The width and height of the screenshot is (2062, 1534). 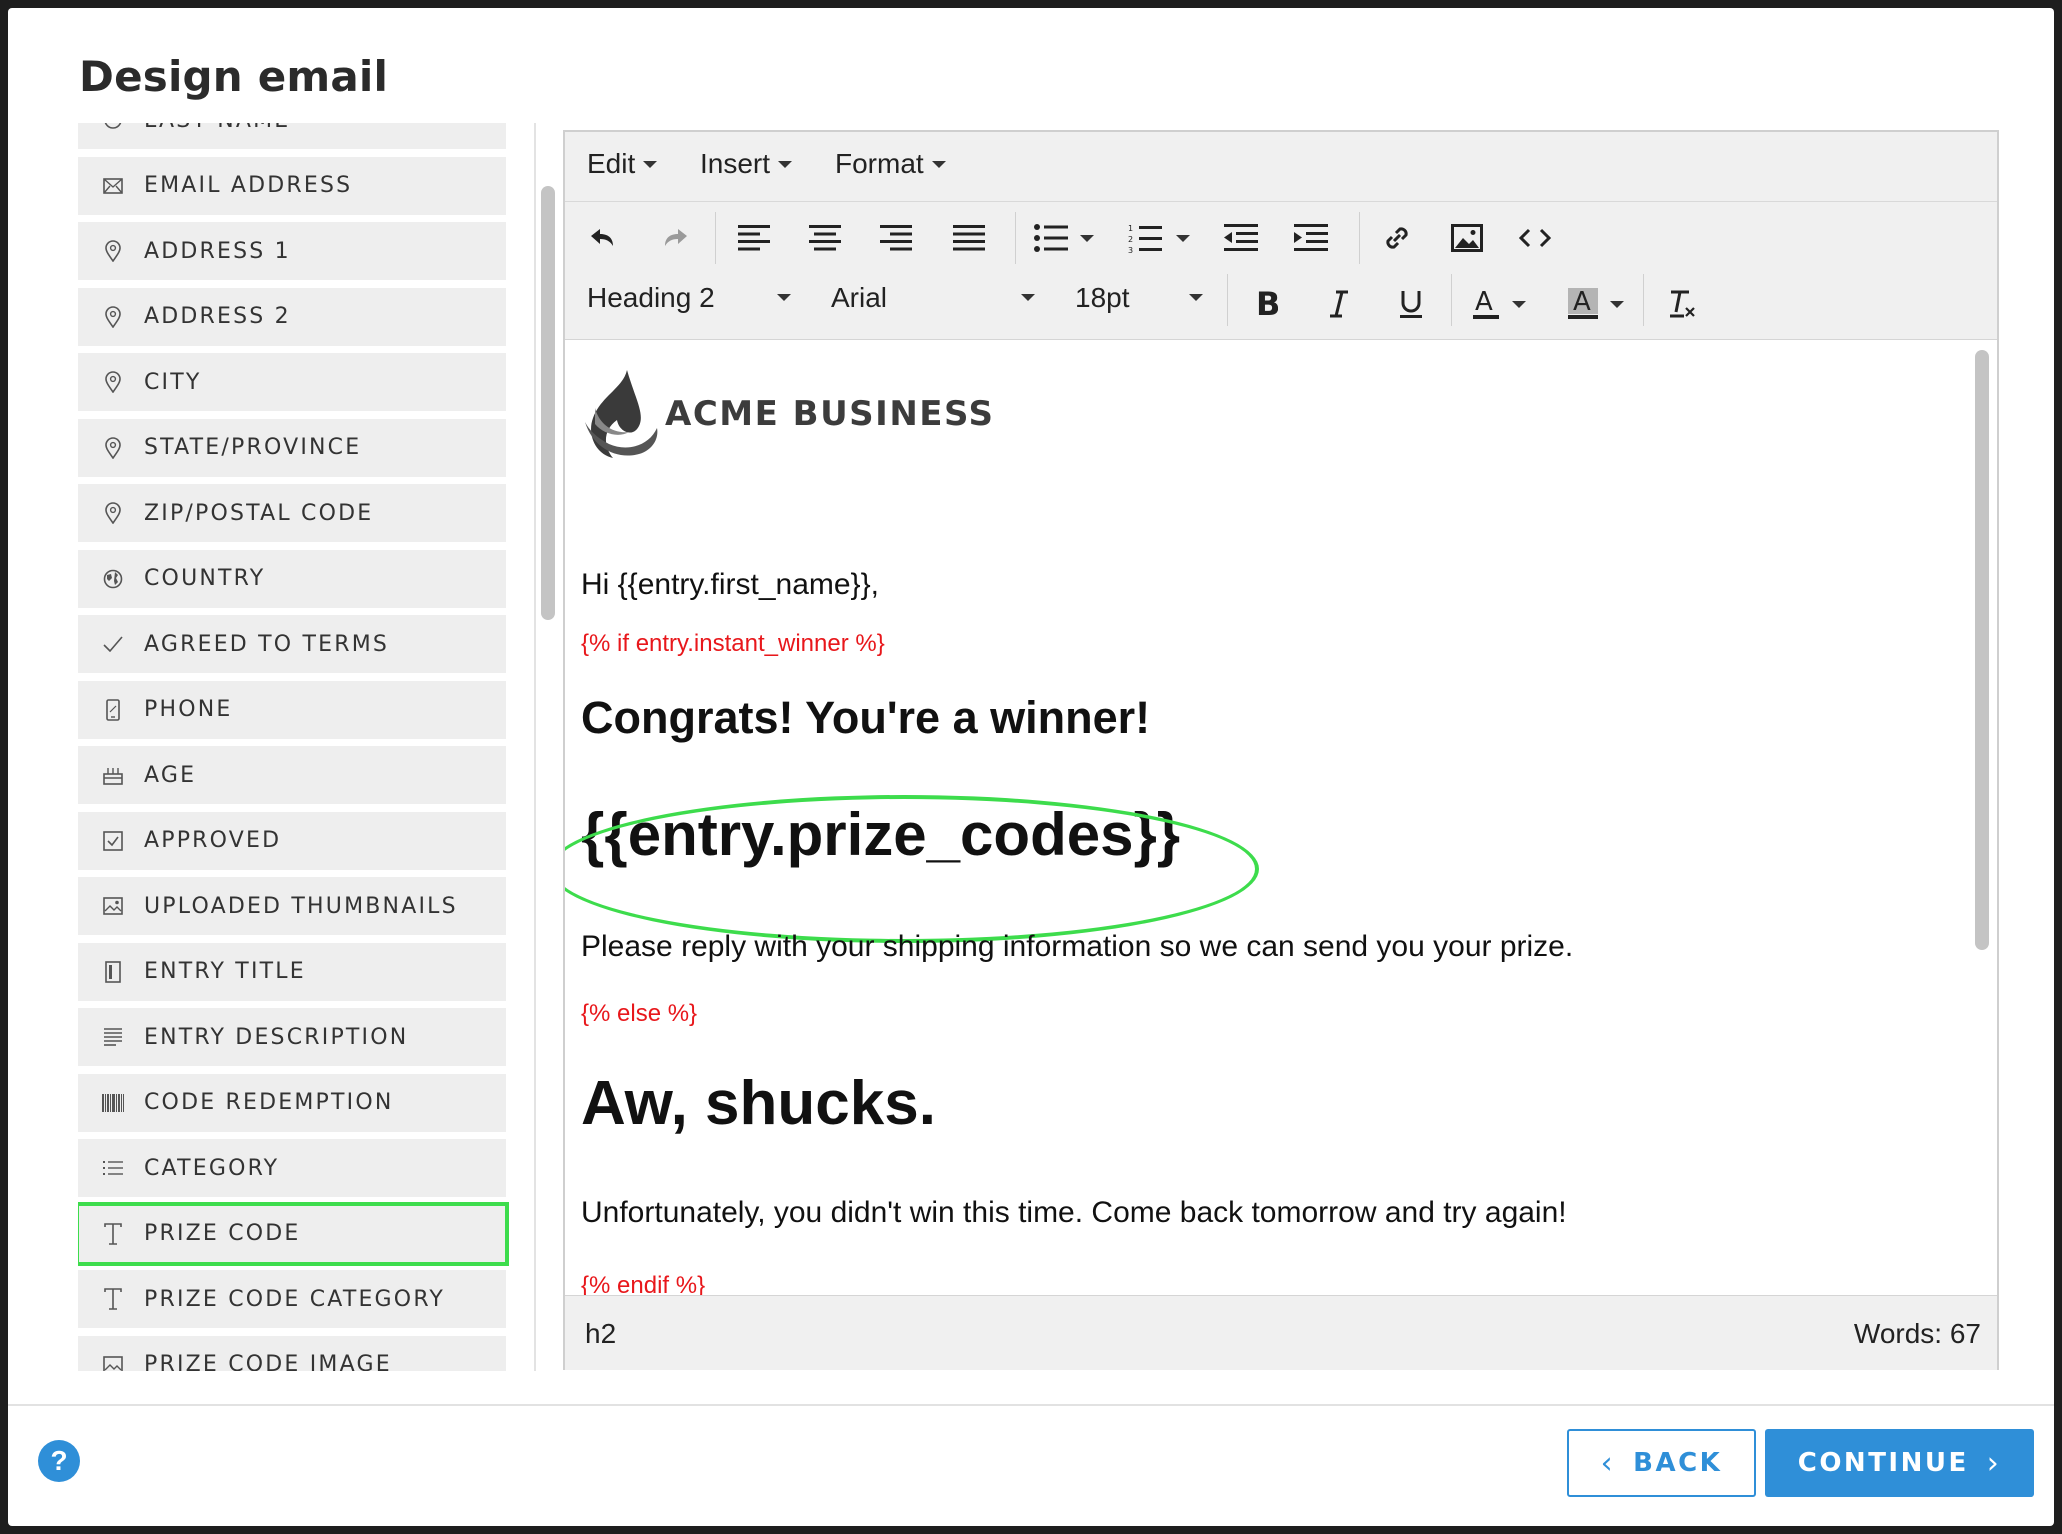 What do you see at coordinates (292, 382) in the screenshot?
I see `field-item-city: CITY` at bounding box center [292, 382].